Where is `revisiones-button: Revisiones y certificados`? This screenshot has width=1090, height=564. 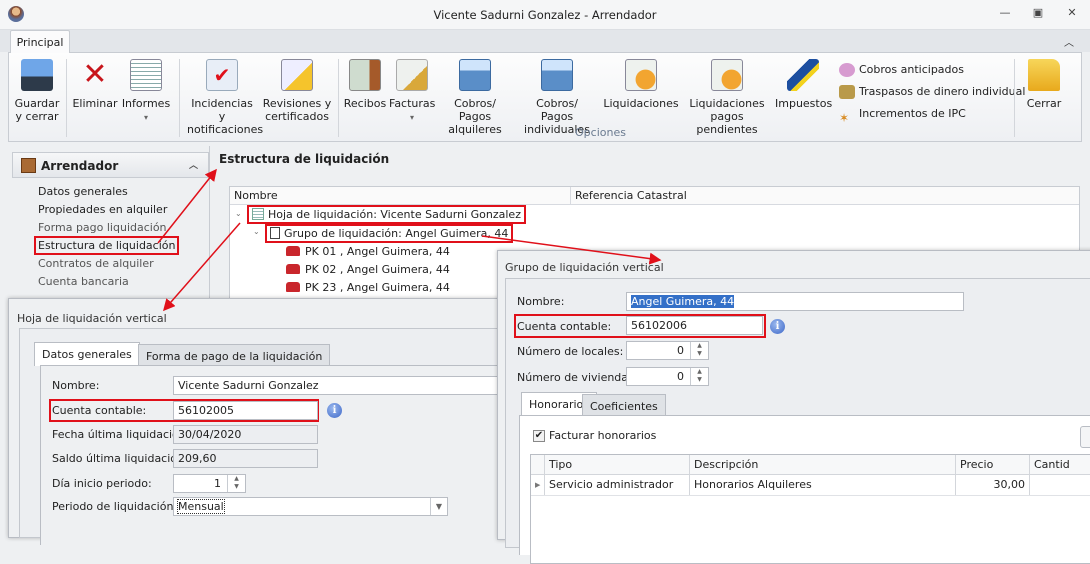
revisiones-button: Revisiones y certificados is located at coordinates (297, 91).